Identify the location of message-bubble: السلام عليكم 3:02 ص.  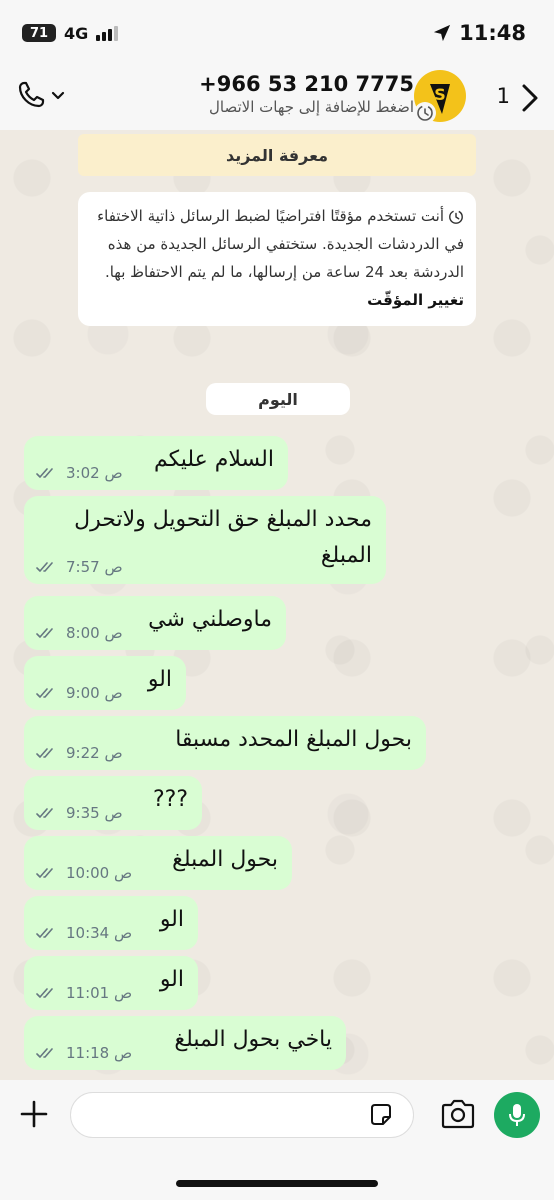
(156, 463).